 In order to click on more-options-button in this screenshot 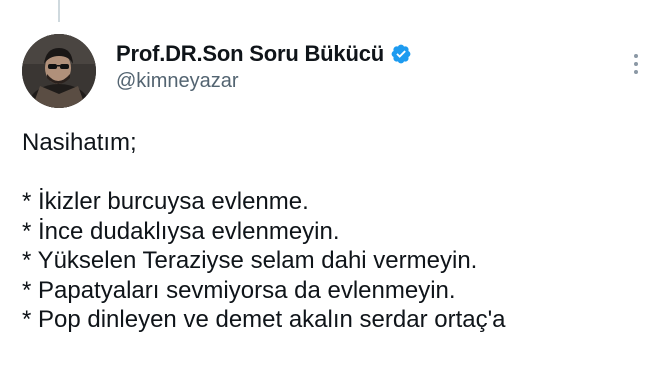, I will do `click(636, 64)`.